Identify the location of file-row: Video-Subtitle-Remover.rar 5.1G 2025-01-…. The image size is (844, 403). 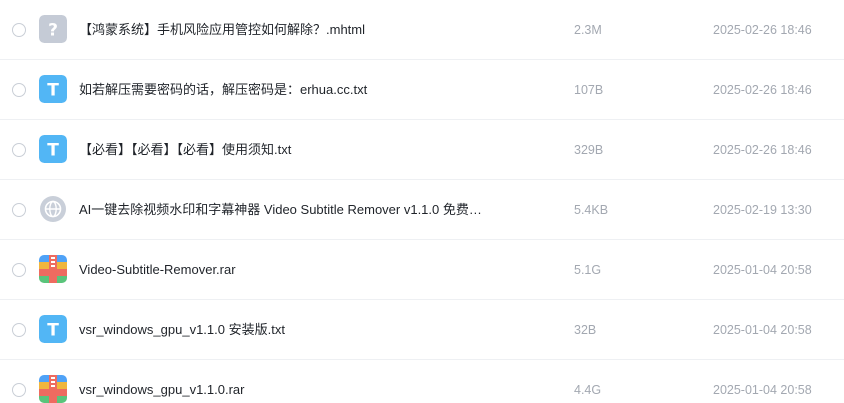
(422, 270).